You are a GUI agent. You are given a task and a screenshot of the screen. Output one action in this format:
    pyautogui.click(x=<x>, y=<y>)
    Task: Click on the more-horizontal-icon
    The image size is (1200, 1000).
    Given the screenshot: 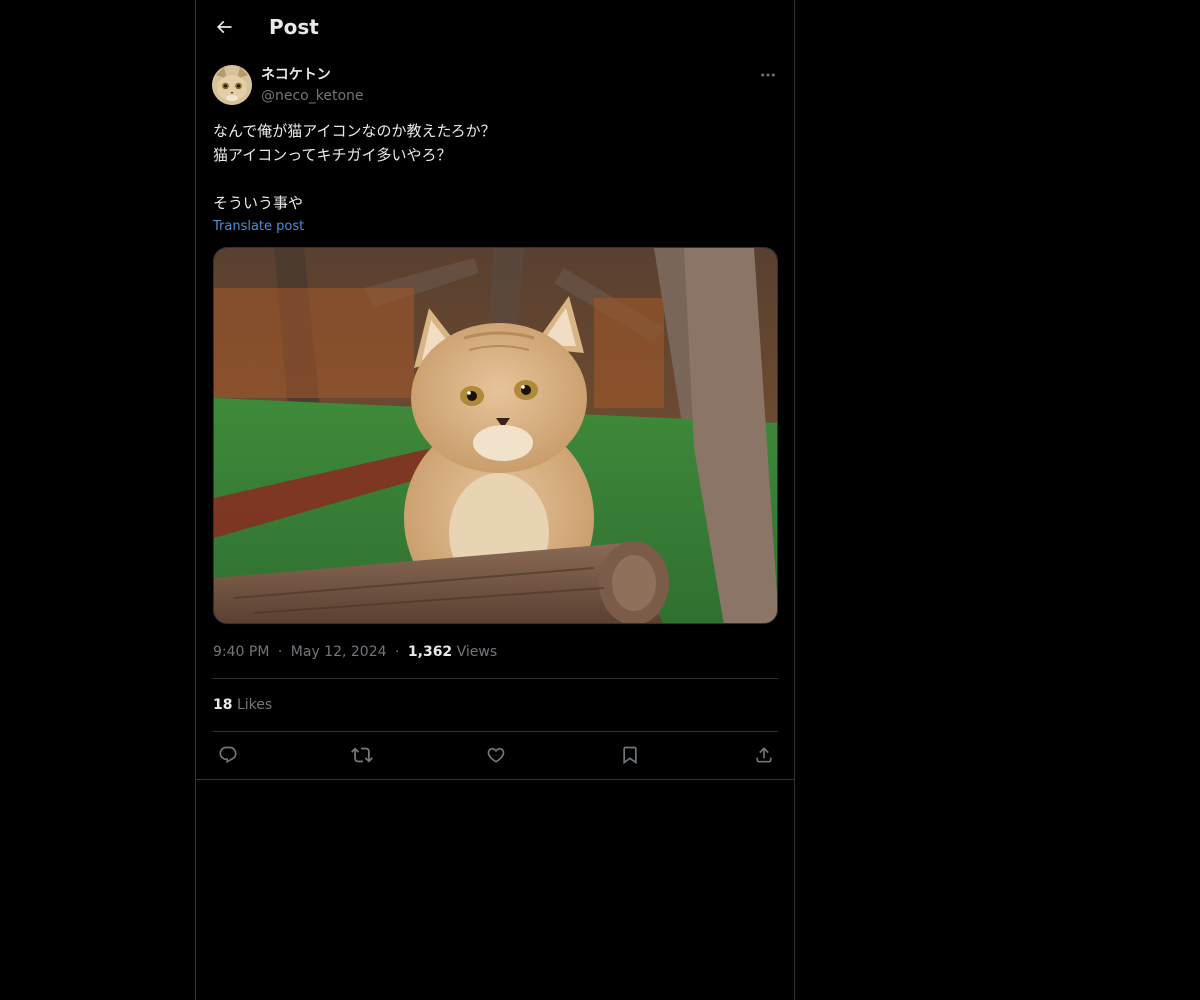 What is the action you would take?
    pyautogui.click(x=768, y=75)
    